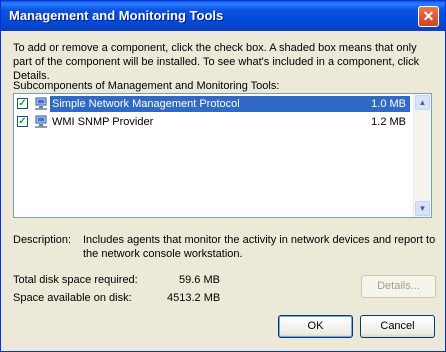 The image size is (446, 352). What do you see at coordinates (194, 298) in the screenshot?
I see `disk-available-value: 4513.2 MB` at bounding box center [194, 298].